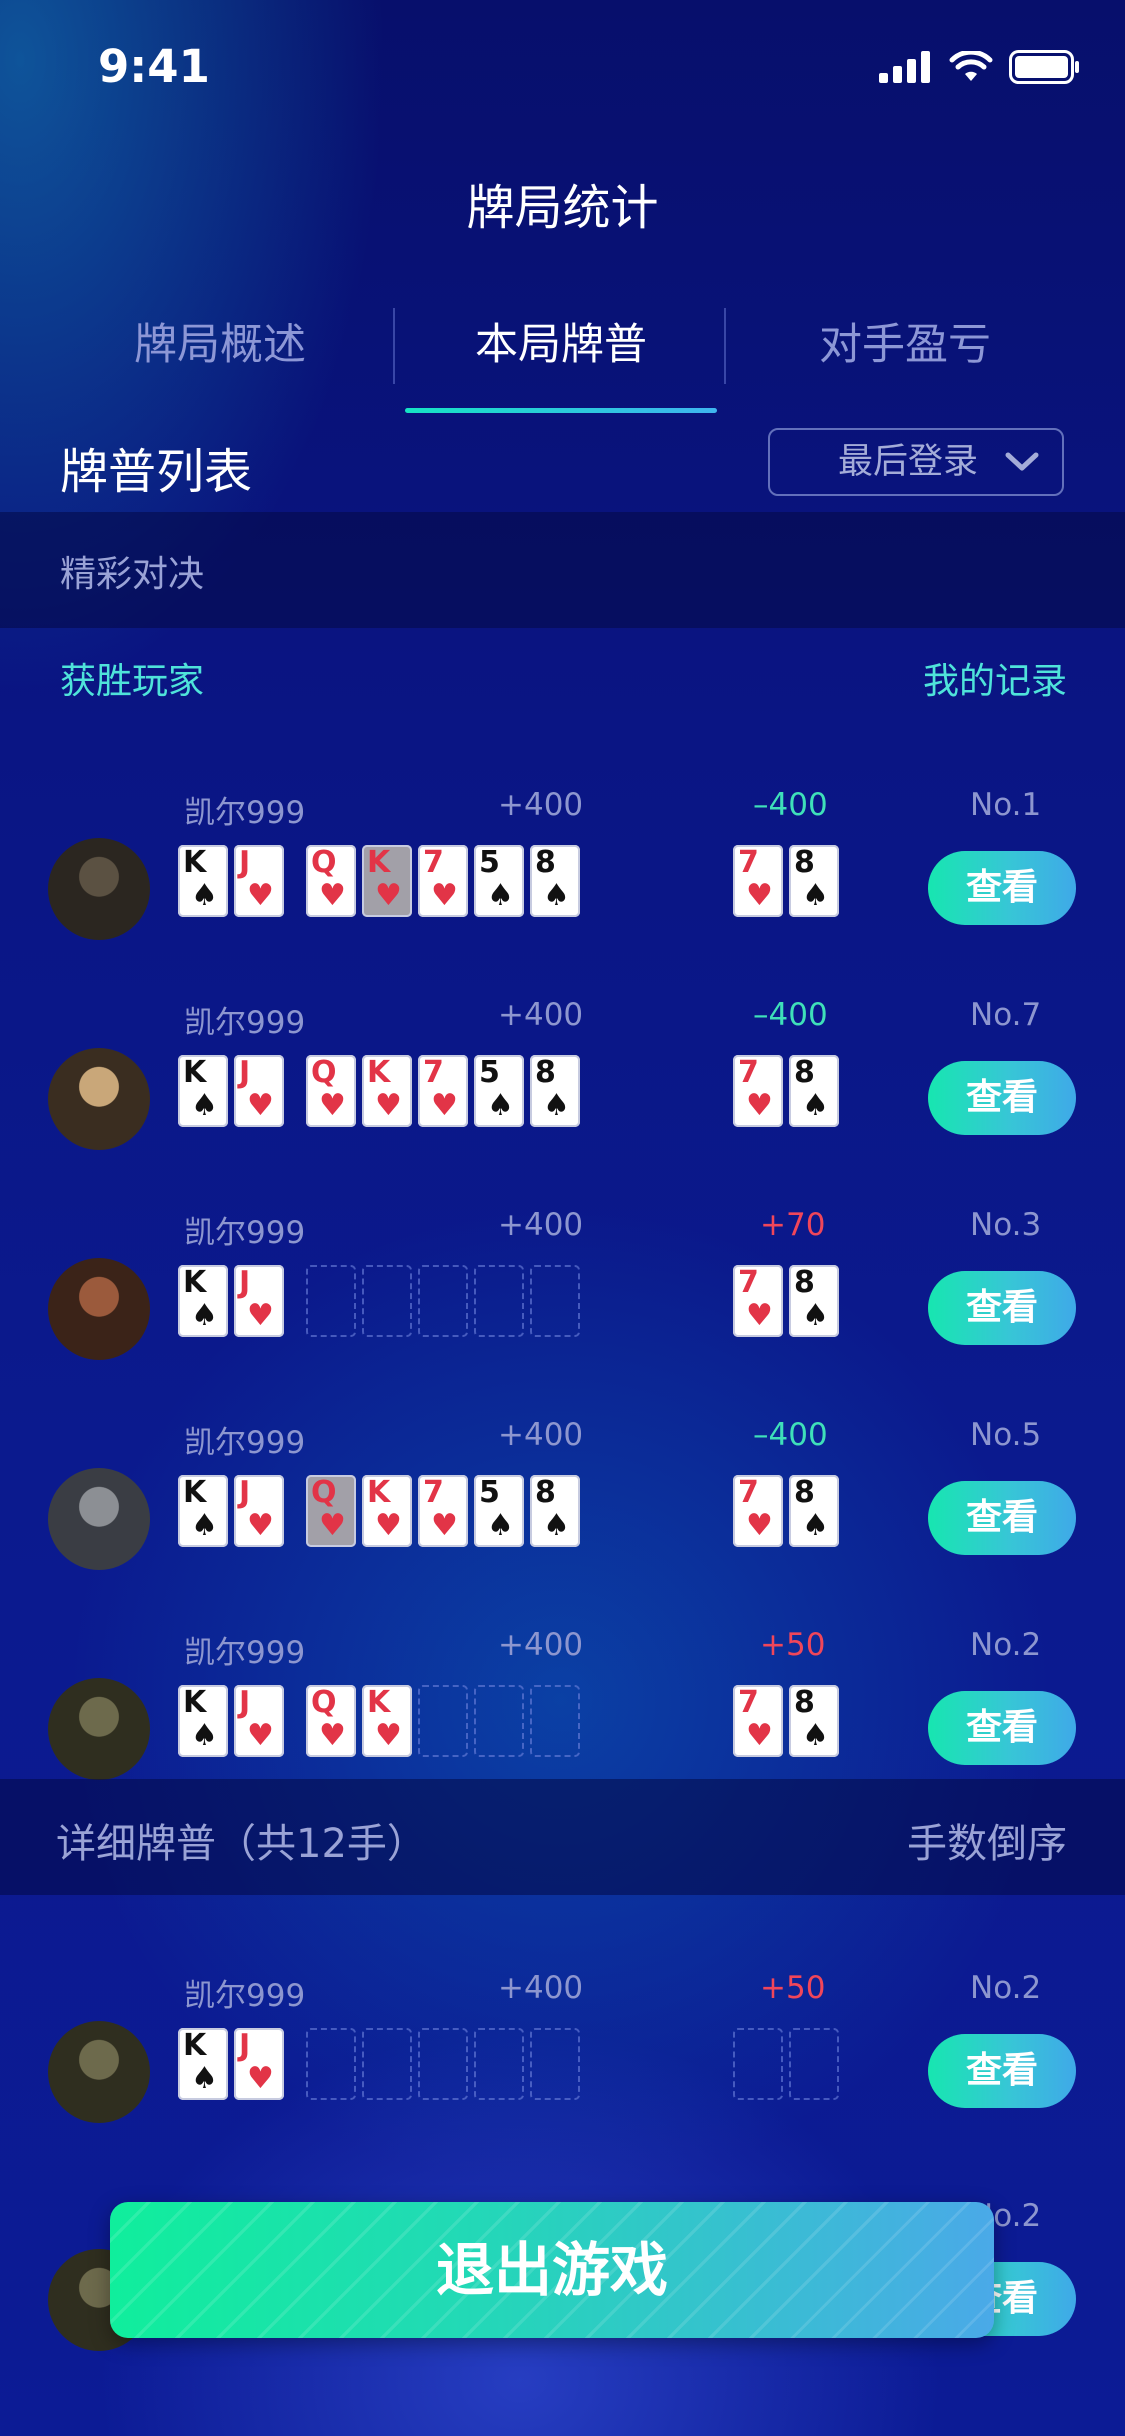  What do you see at coordinates (154, 66) in the screenshot?
I see `status-time: 9:41` at bounding box center [154, 66].